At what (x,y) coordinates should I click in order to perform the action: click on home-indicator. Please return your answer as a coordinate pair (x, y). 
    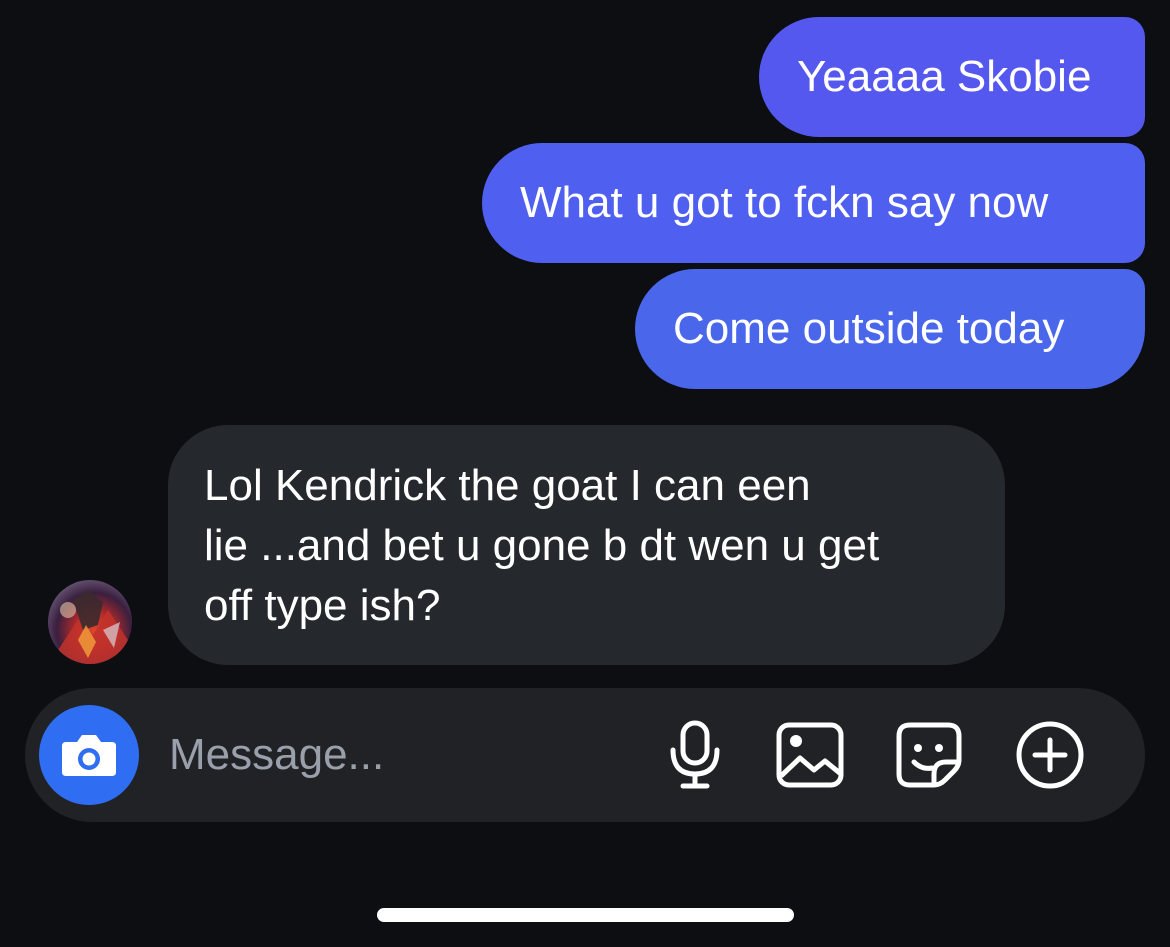
    Looking at the image, I should click on (585, 915).